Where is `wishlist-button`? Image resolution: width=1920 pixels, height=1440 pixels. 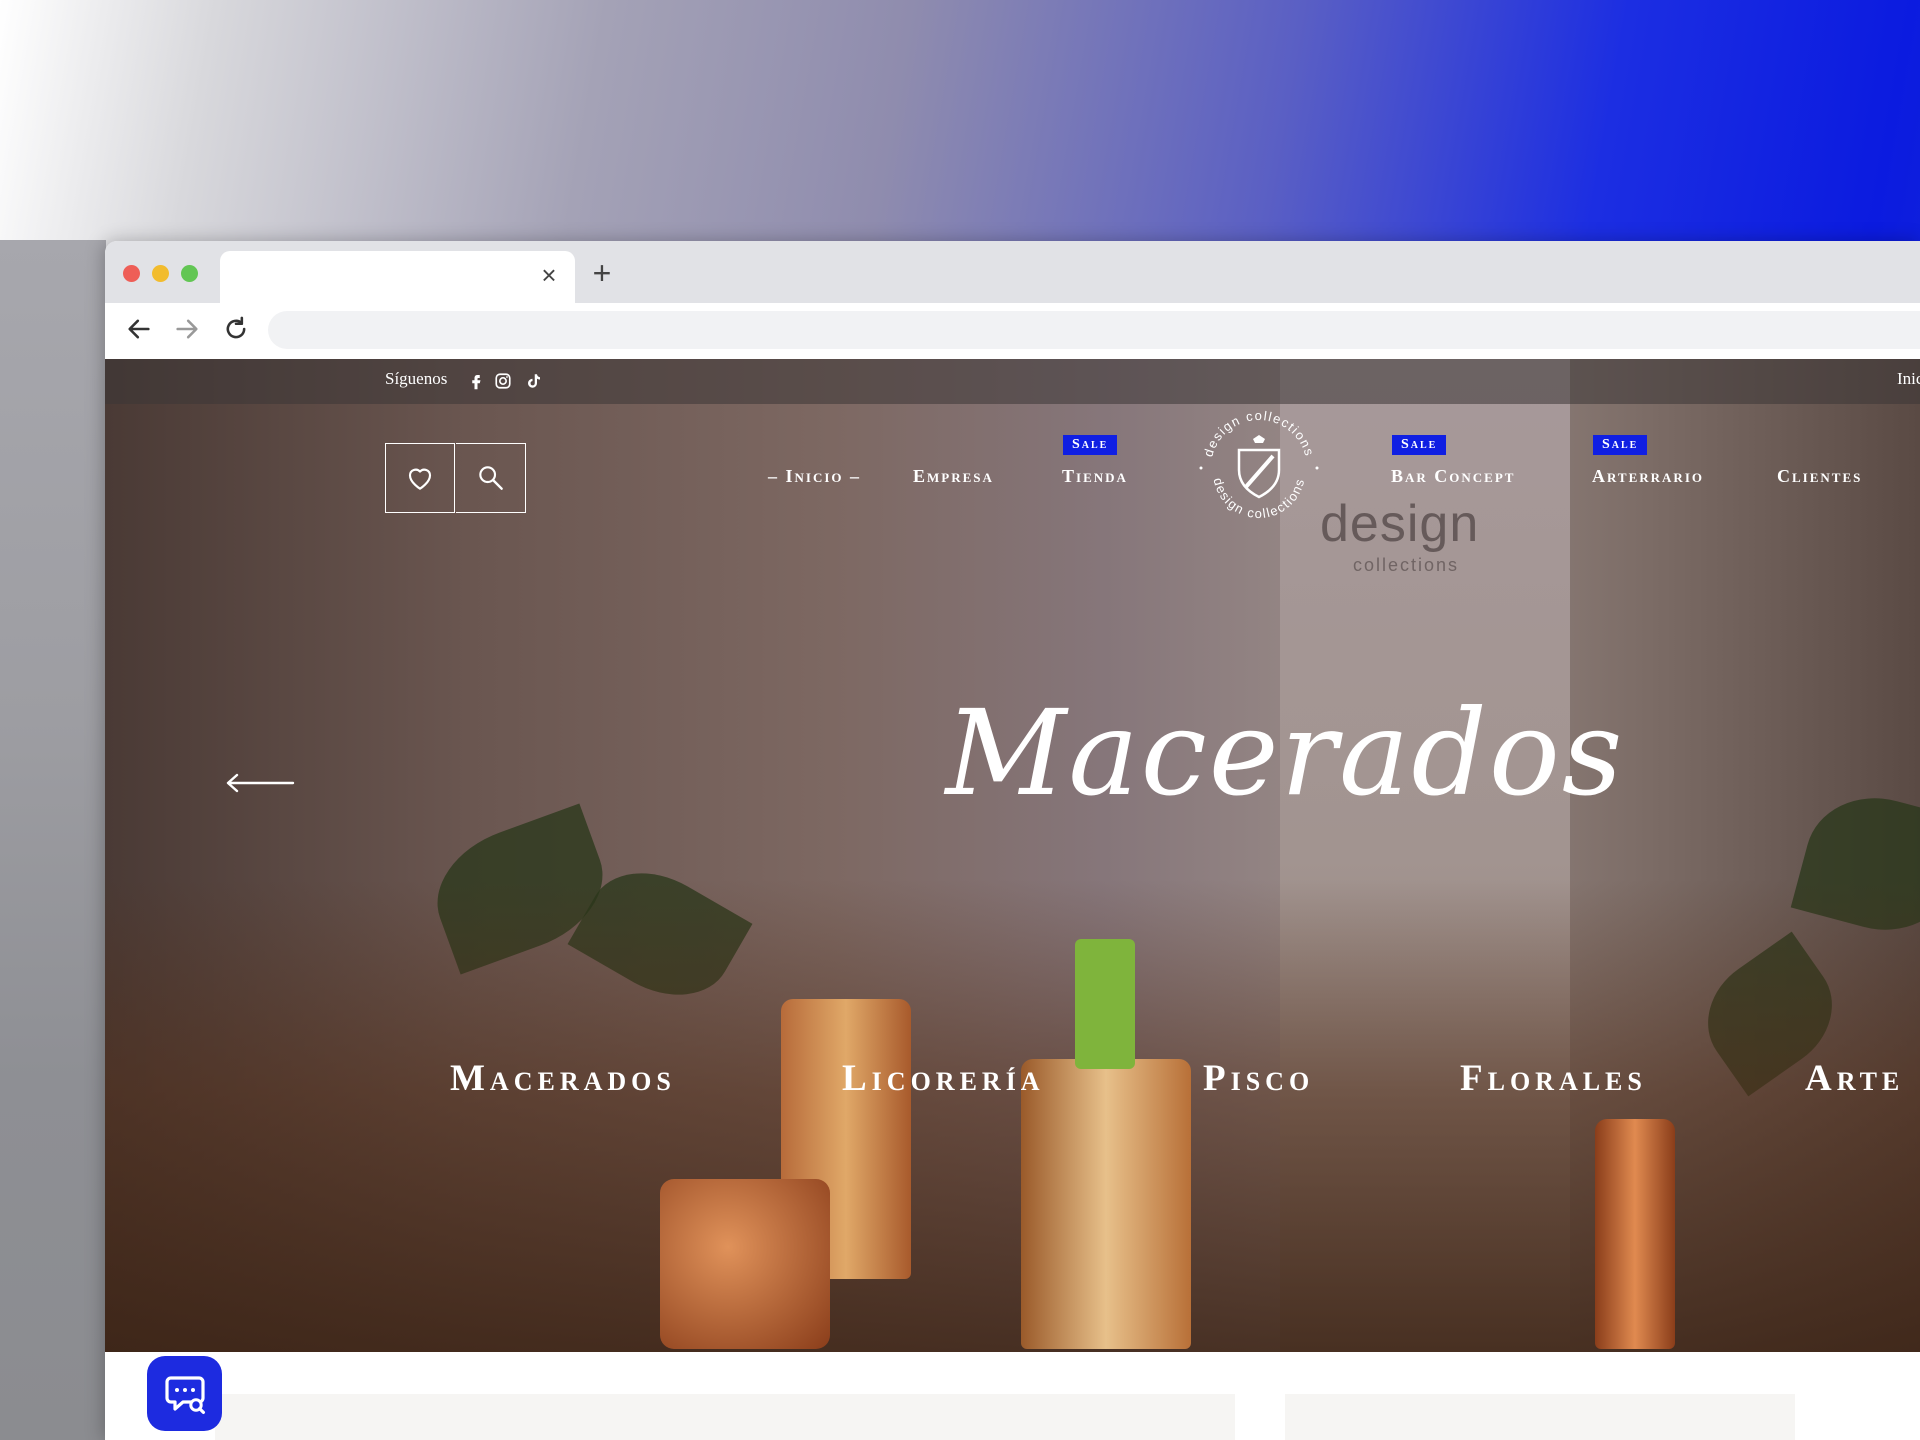
wishlist-button is located at coordinates (420, 478).